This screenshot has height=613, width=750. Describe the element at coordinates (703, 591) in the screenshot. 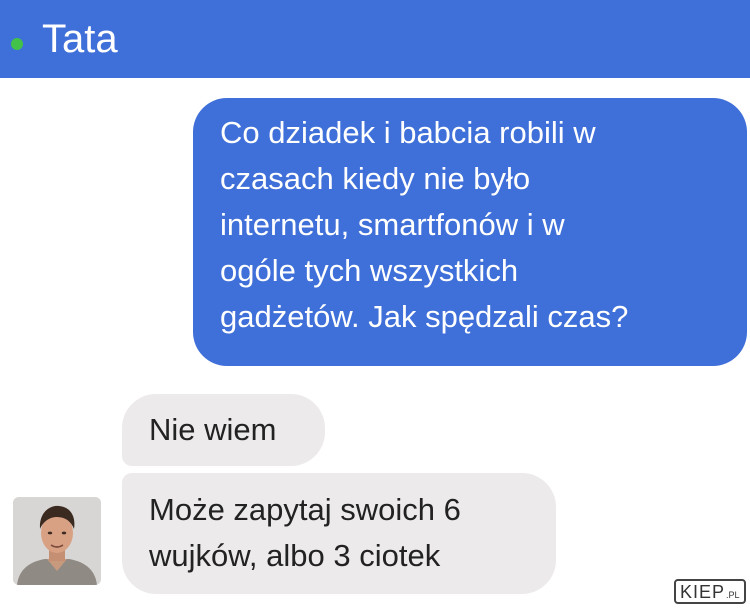

I see `watermark-text: KIEP` at that location.